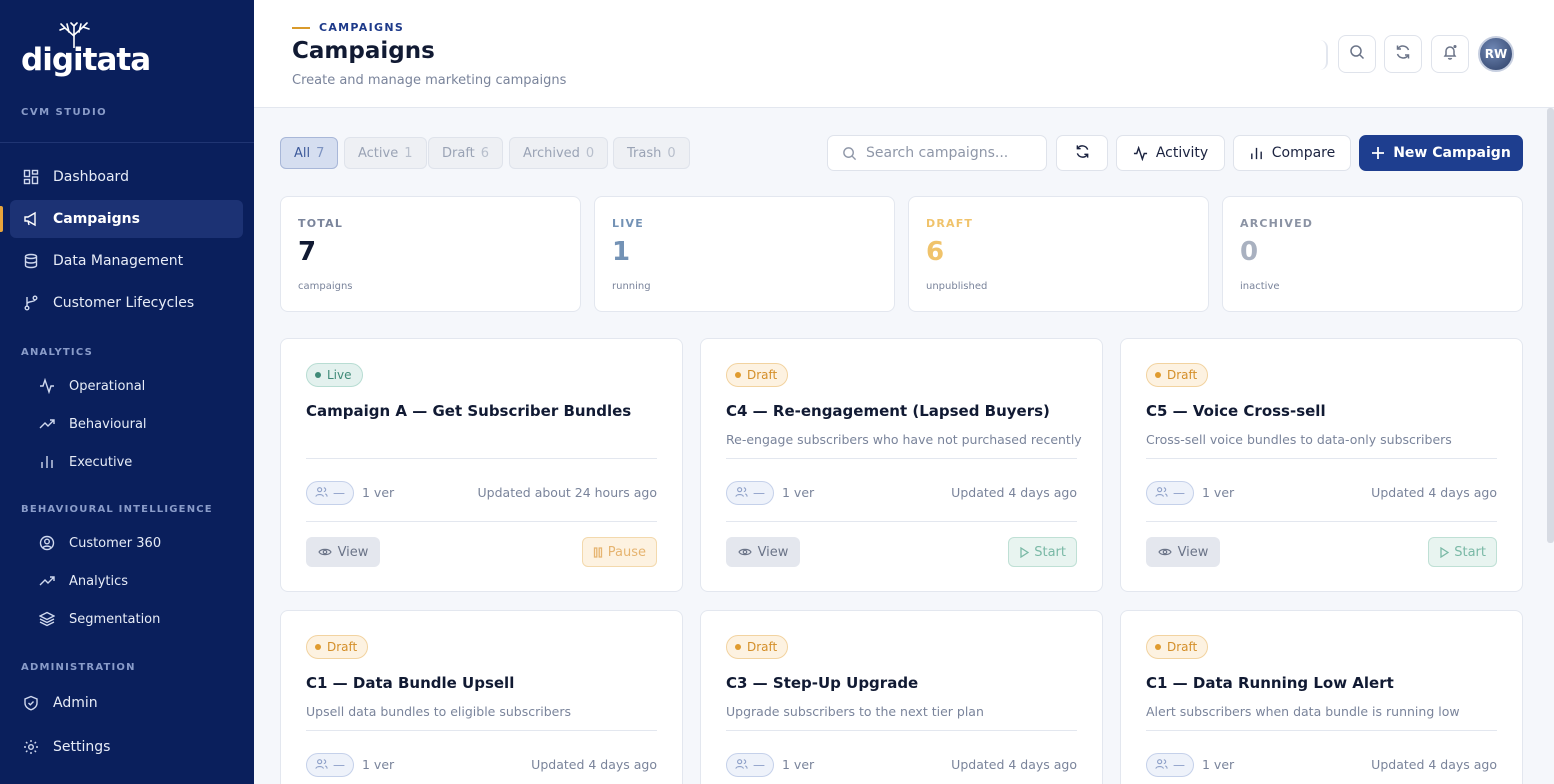  I want to click on refresh-button, so click(1082, 153).